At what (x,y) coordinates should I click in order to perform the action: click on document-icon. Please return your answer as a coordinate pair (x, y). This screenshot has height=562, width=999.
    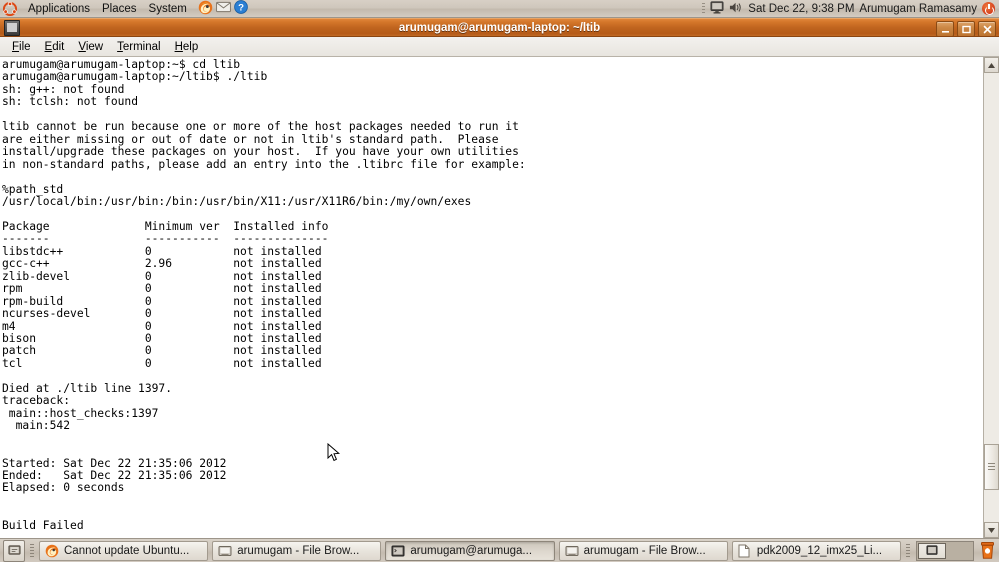
    Looking at the image, I should click on (745, 551).